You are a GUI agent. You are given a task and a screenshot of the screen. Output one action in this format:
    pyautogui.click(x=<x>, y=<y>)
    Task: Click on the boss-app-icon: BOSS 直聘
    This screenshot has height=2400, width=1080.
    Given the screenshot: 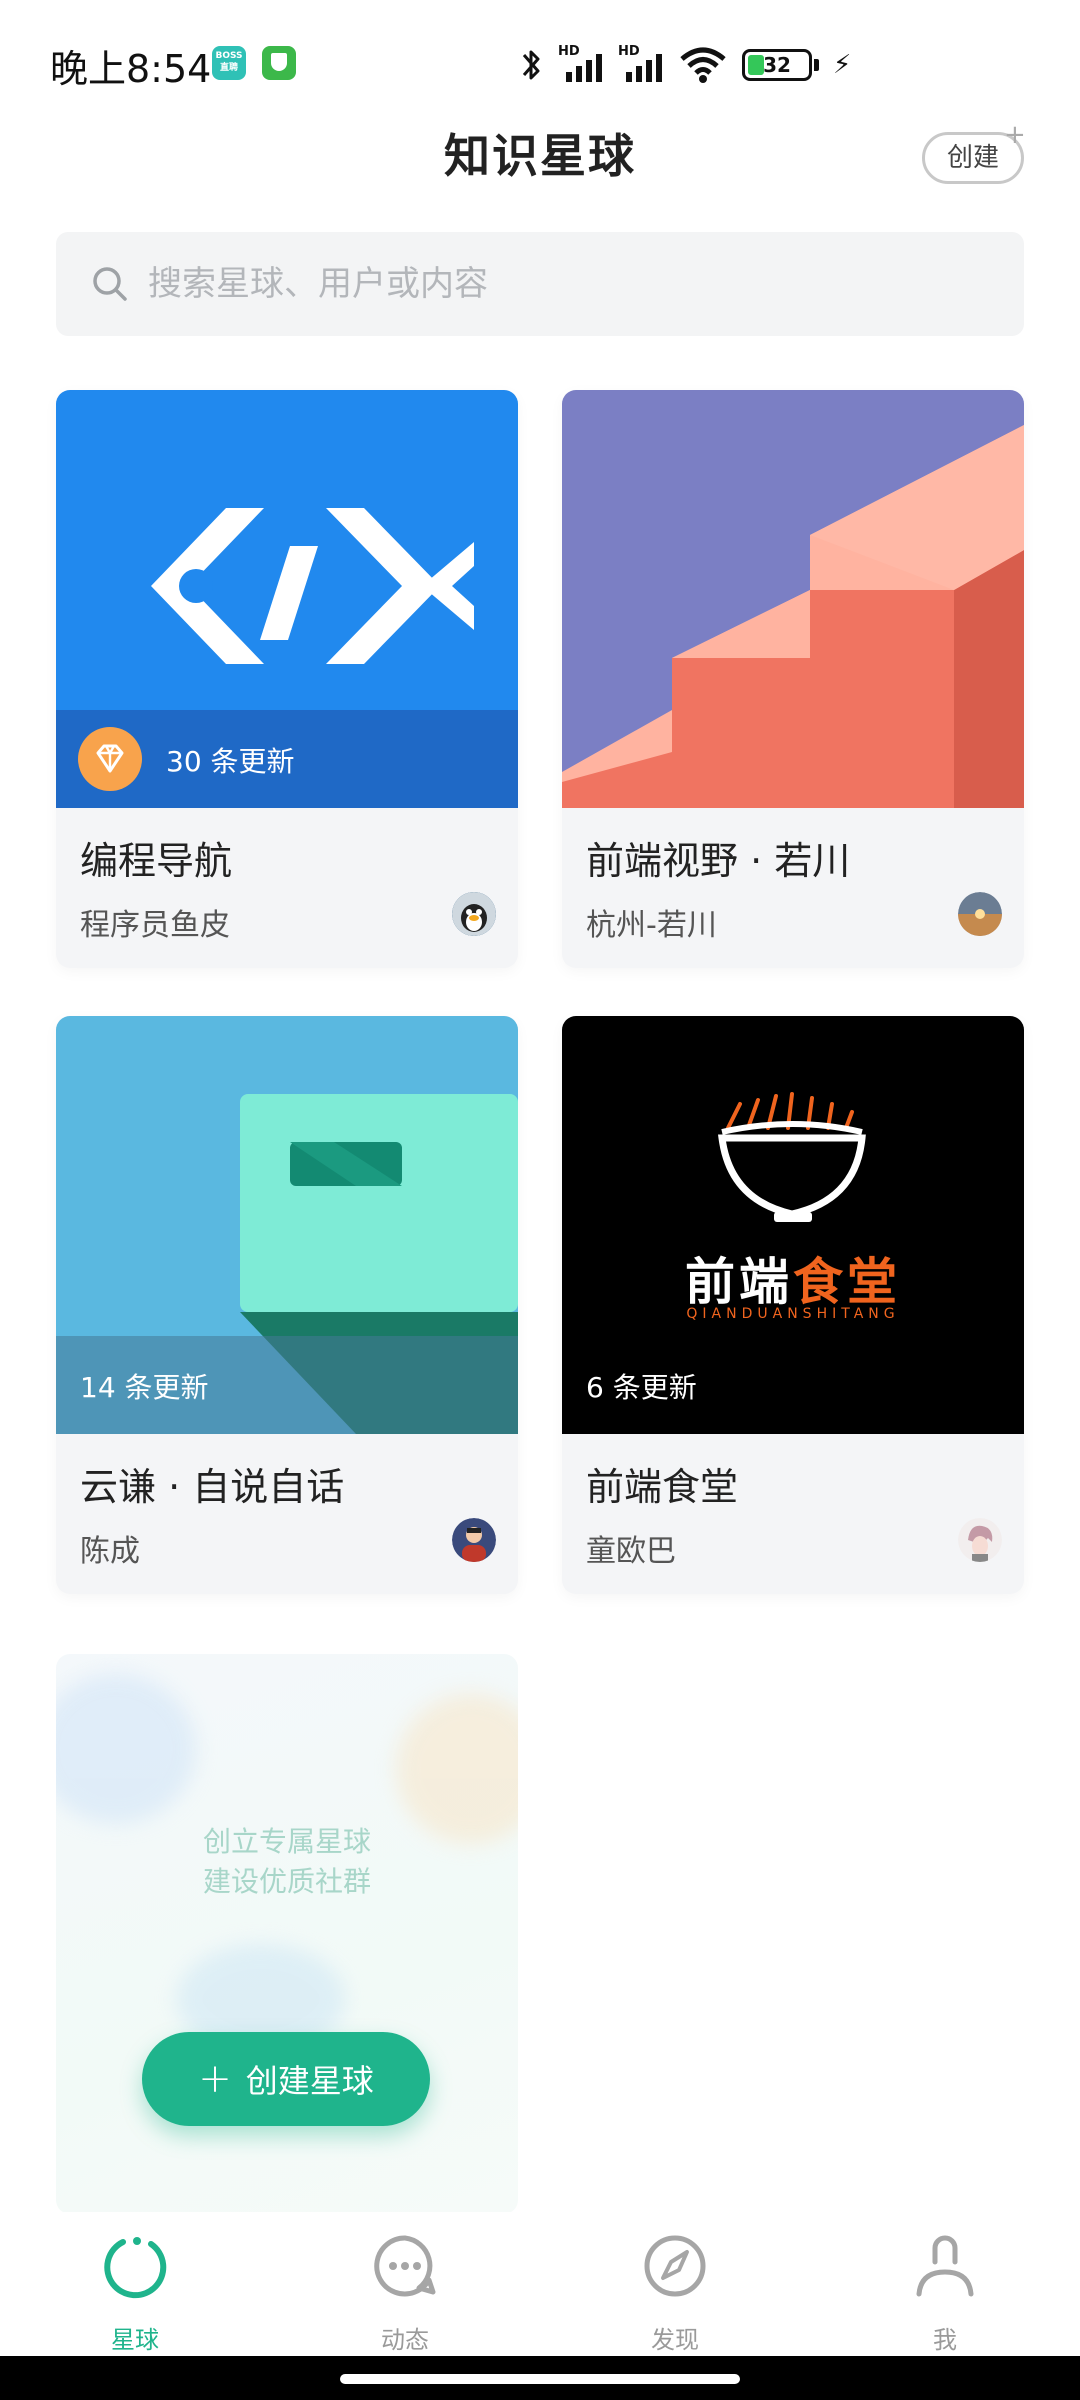 What is the action you would take?
    pyautogui.click(x=229, y=63)
    